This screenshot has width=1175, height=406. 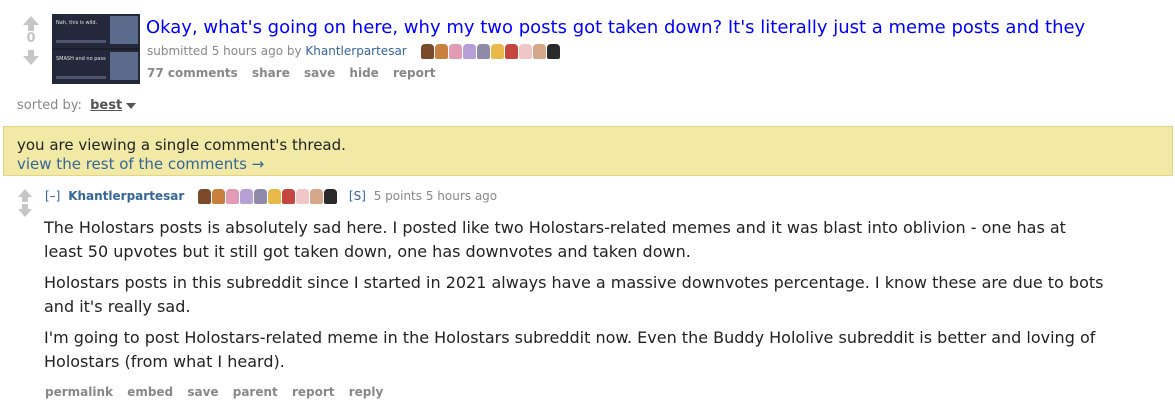 What do you see at coordinates (131, 105) in the screenshot?
I see `chevron-down-icon` at bounding box center [131, 105].